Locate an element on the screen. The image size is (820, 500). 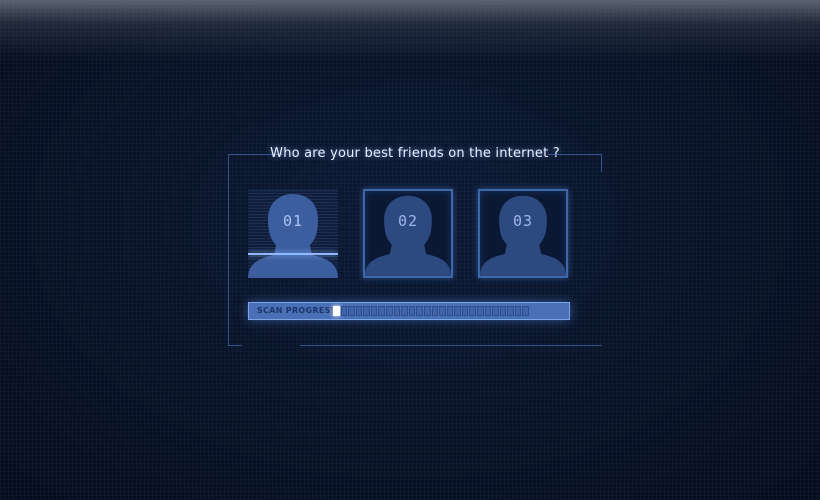
profile-card-02: 02 is located at coordinates (408, 233).